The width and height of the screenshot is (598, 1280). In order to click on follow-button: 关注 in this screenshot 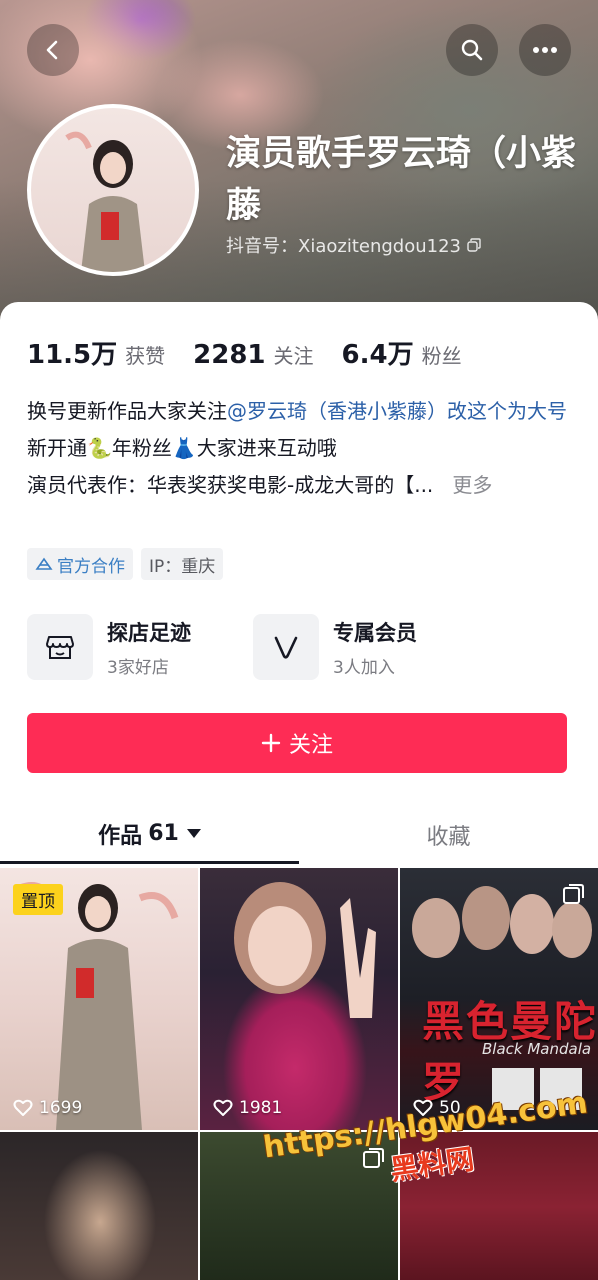, I will do `click(297, 743)`.